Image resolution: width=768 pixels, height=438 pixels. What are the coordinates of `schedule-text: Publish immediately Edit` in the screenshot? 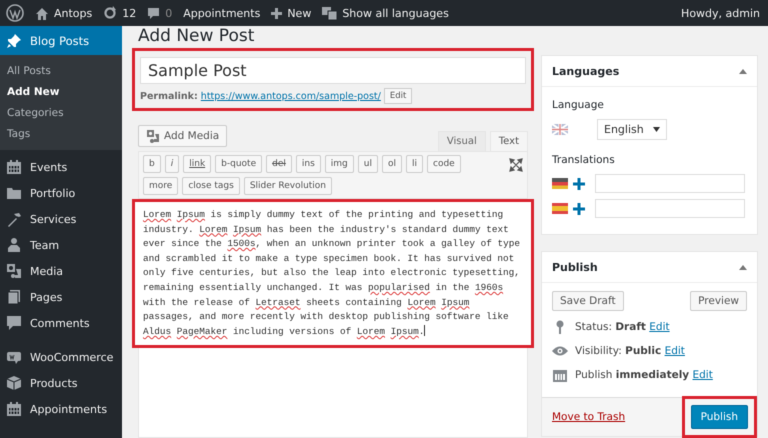 It's located at (644, 375).